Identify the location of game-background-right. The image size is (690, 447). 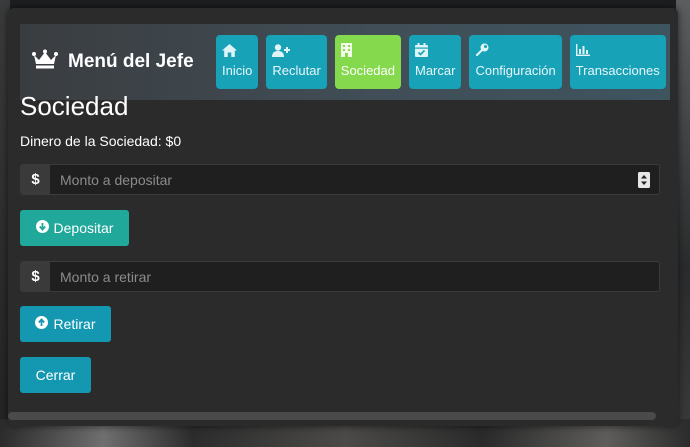
(683, 223).